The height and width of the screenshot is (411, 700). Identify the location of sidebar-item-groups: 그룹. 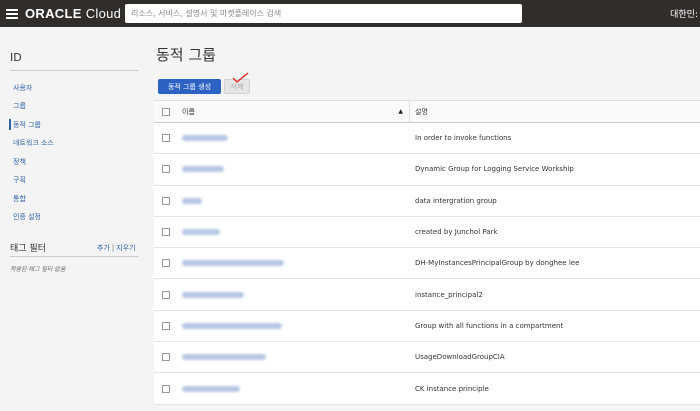
(19, 106).